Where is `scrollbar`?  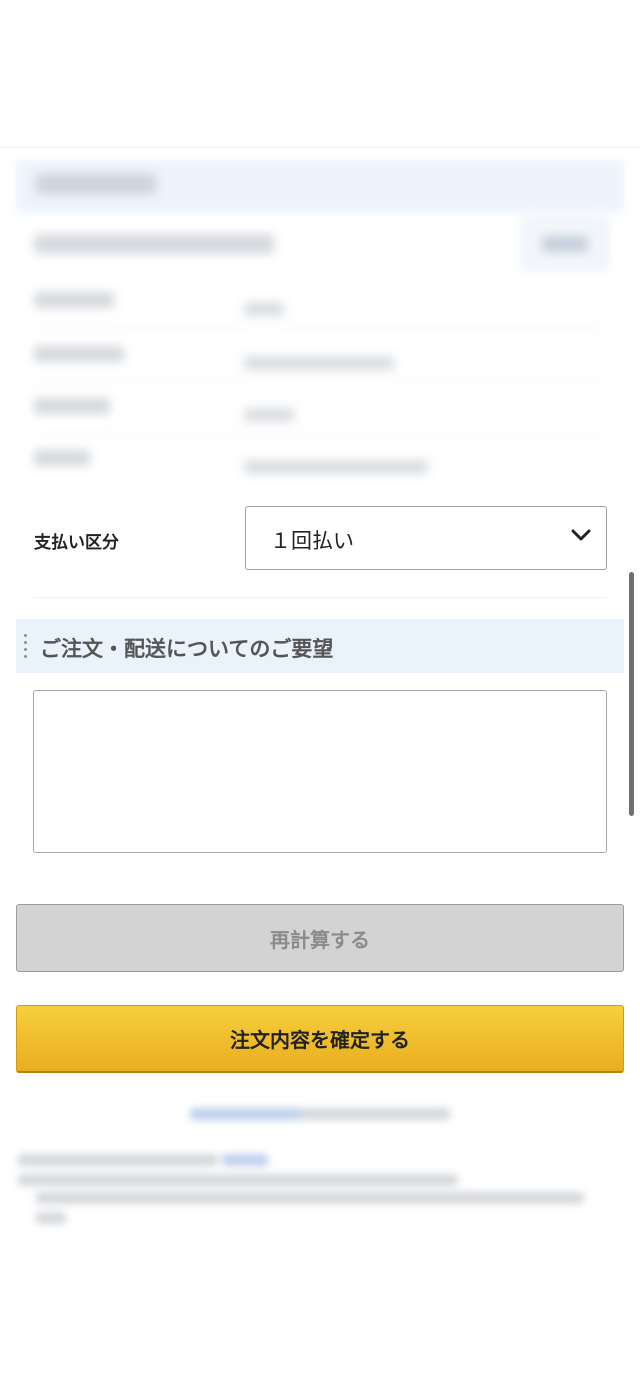 scrollbar is located at coordinates (631, 694).